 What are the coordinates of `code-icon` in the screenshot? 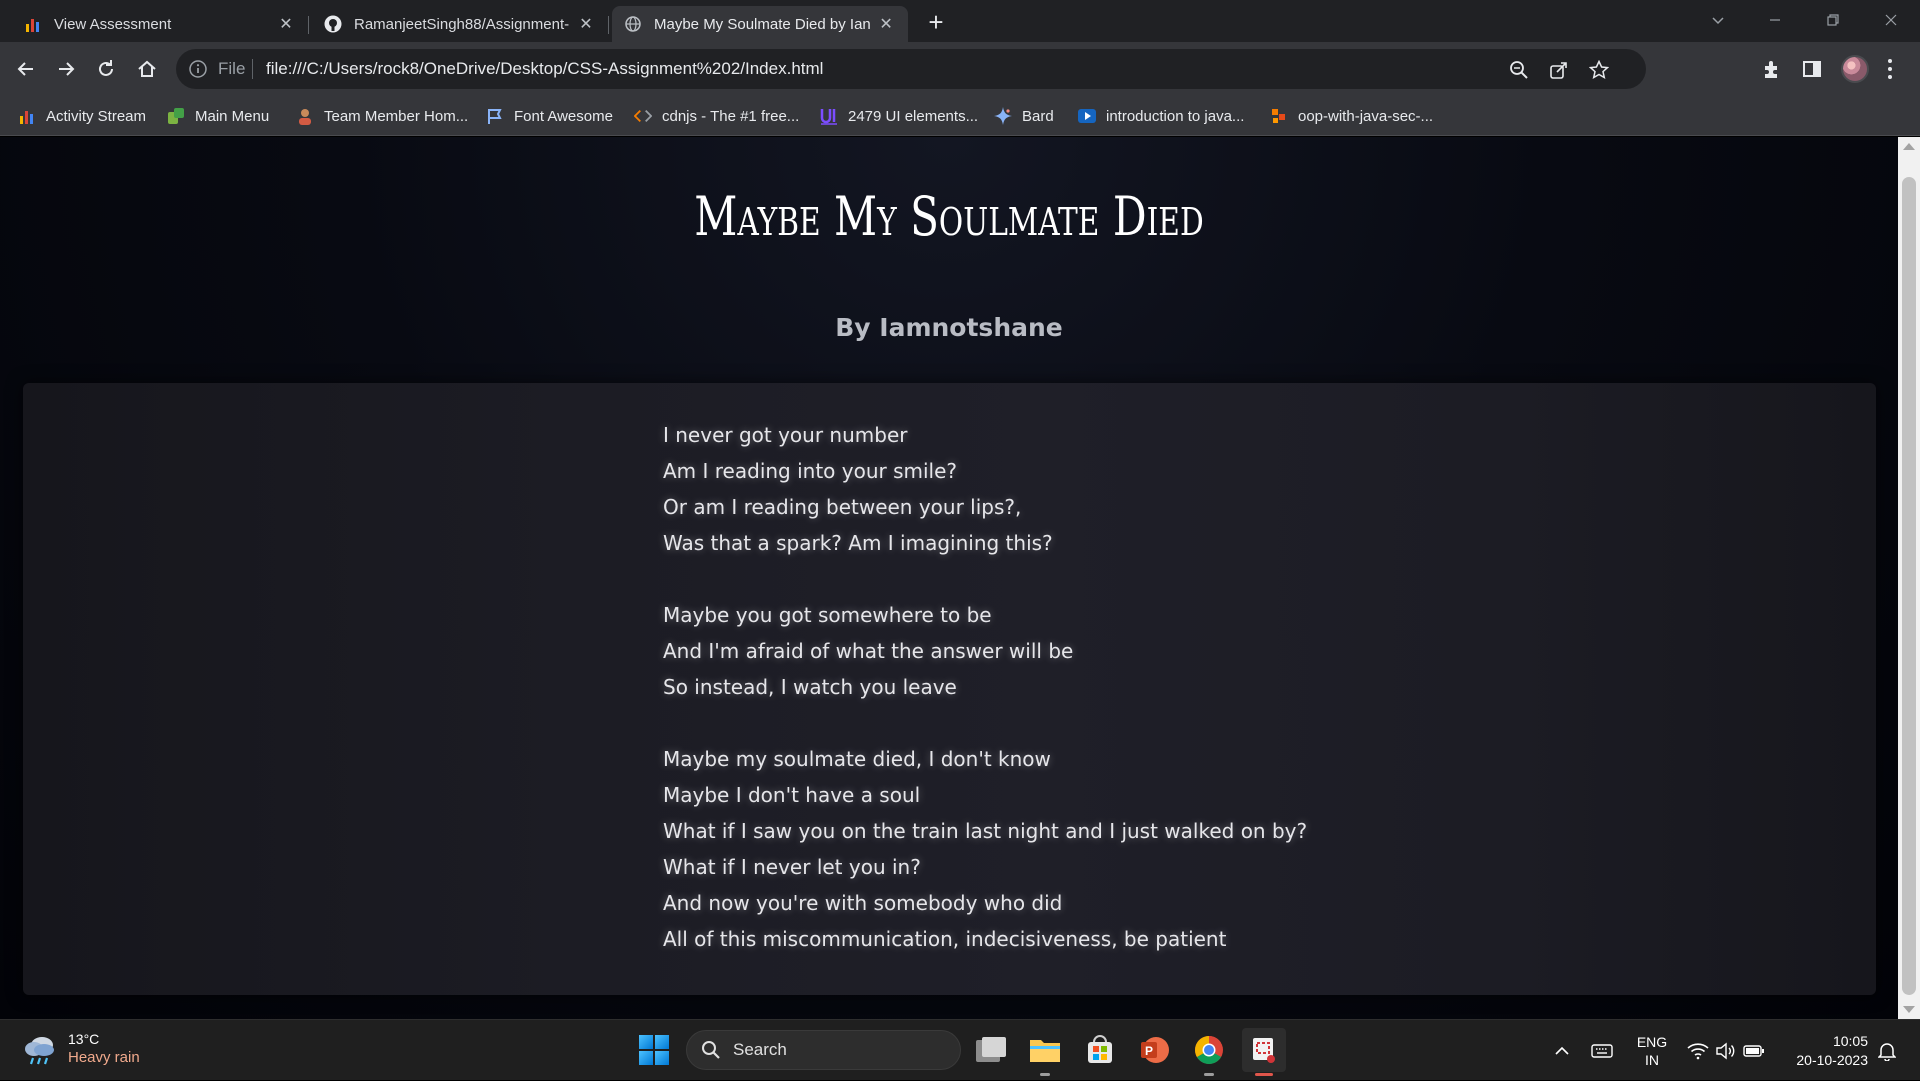 It's located at (643, 116).